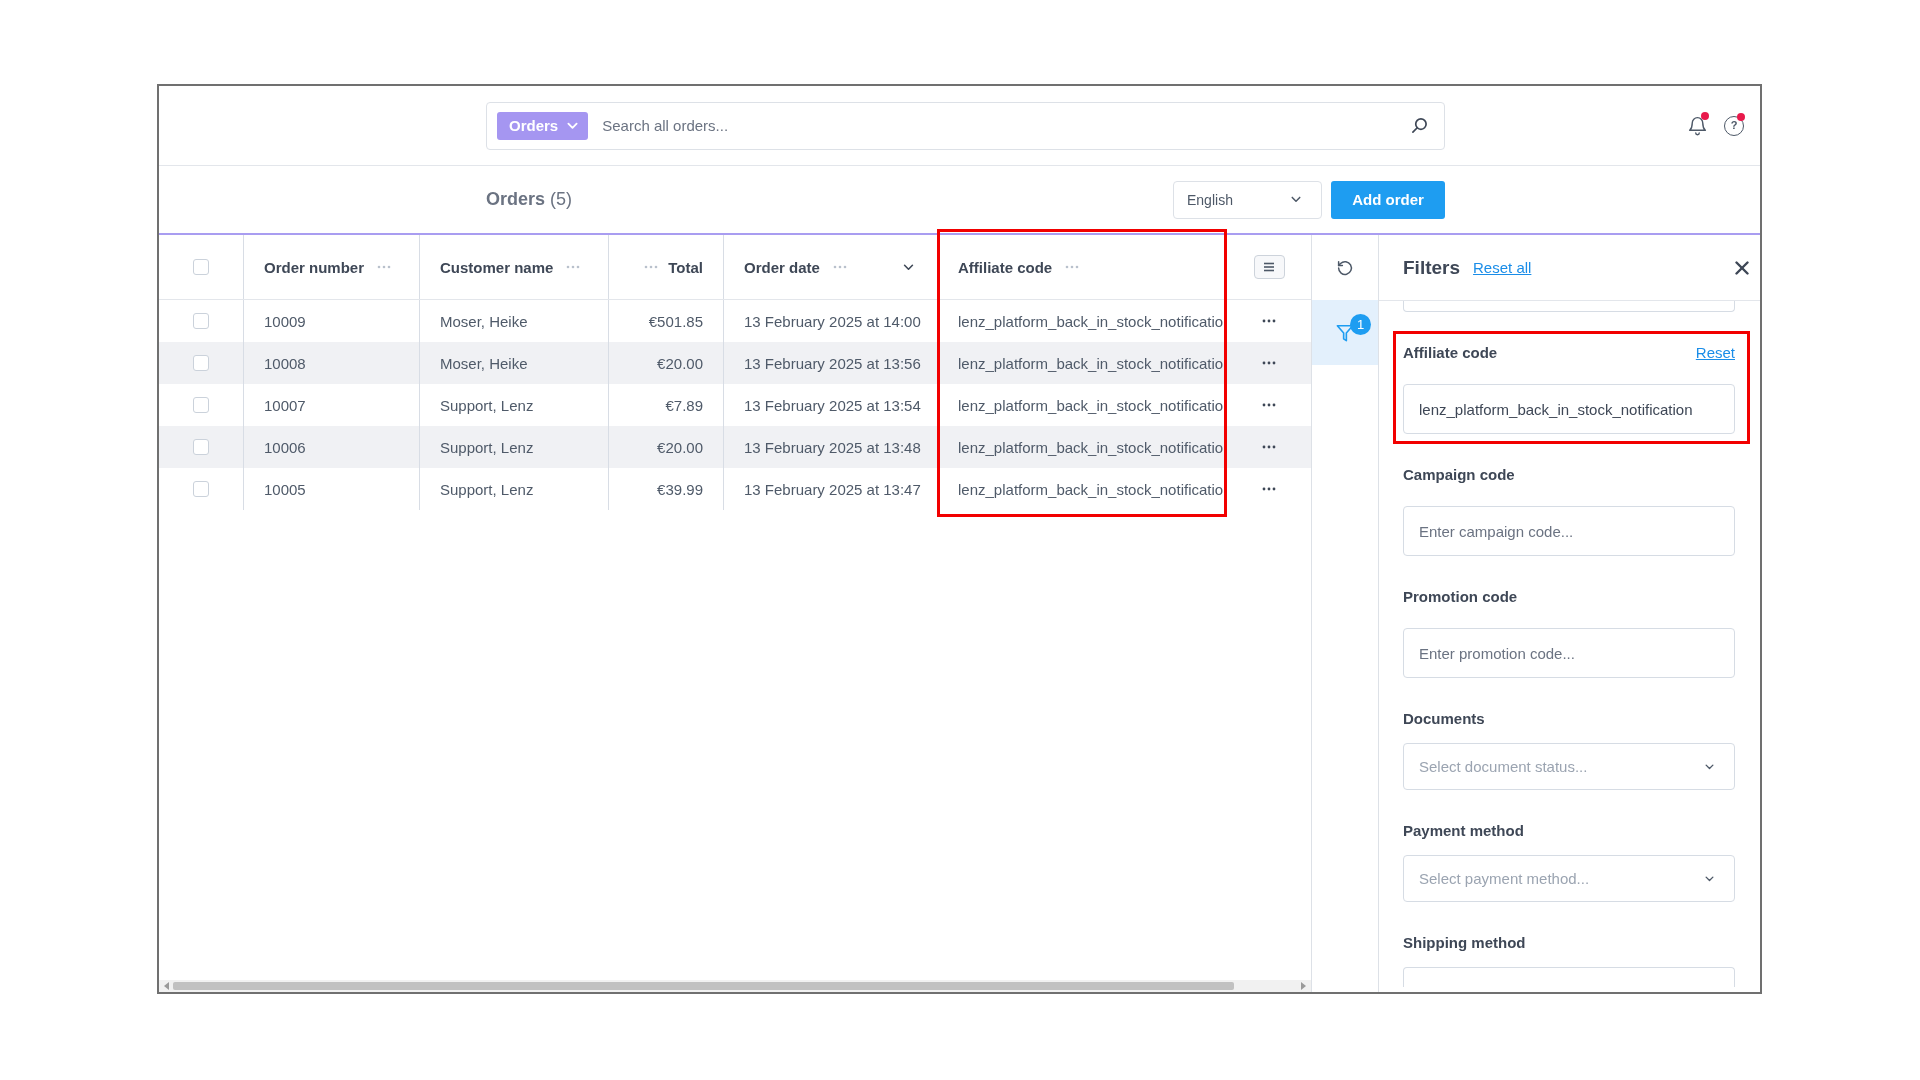  What do you see at coordinates (831, 363) in the screenshot?
I see `table-cell: 13 February 2025 at 13:56` at bounding box center [831, 363].